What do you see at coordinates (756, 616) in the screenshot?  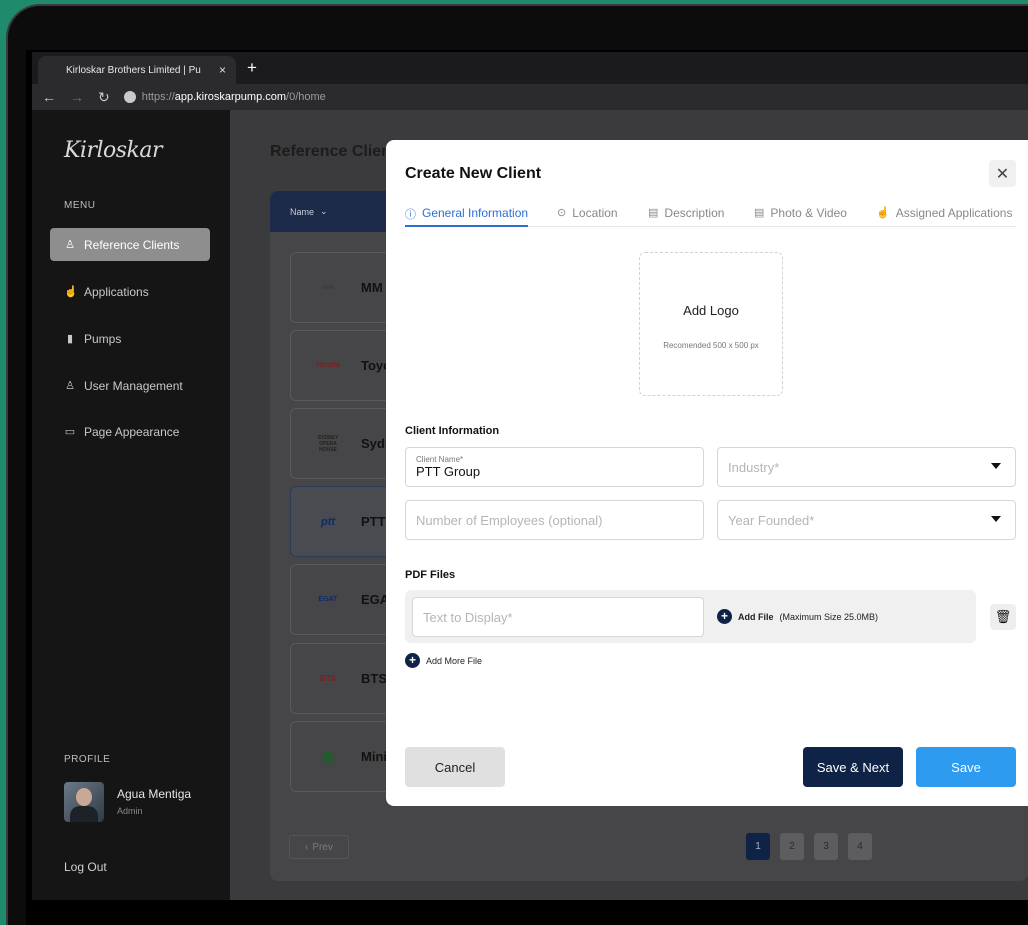 I see `add-file-label: Add File` at bounding box center [756, 616].